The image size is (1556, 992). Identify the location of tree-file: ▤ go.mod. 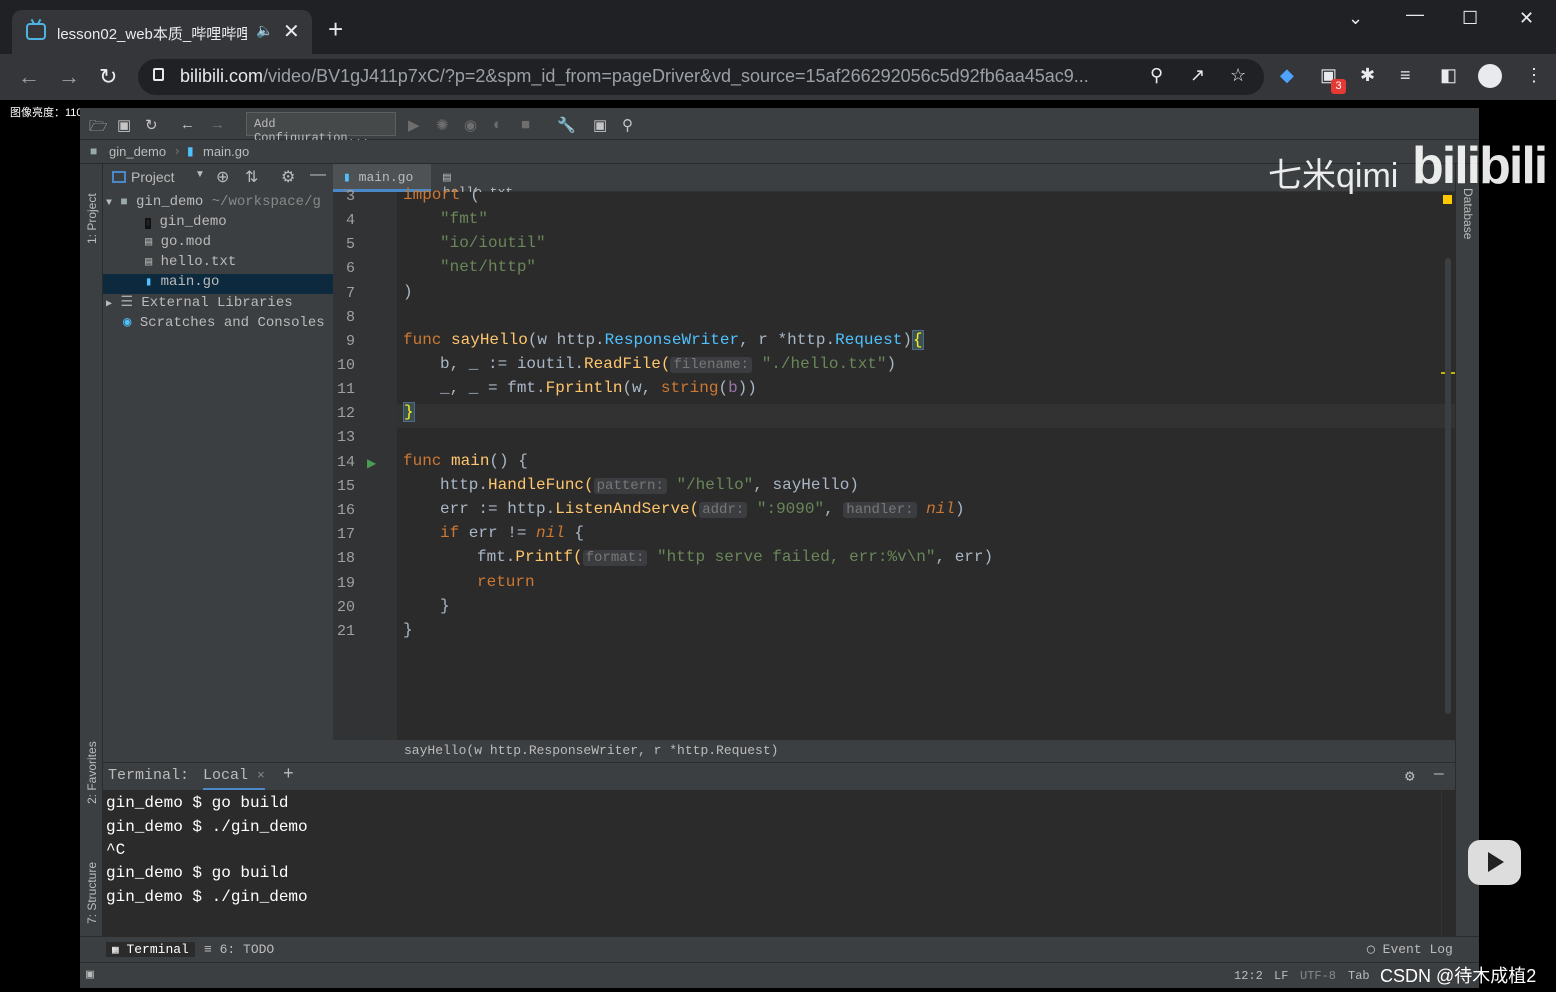
(178, 244).